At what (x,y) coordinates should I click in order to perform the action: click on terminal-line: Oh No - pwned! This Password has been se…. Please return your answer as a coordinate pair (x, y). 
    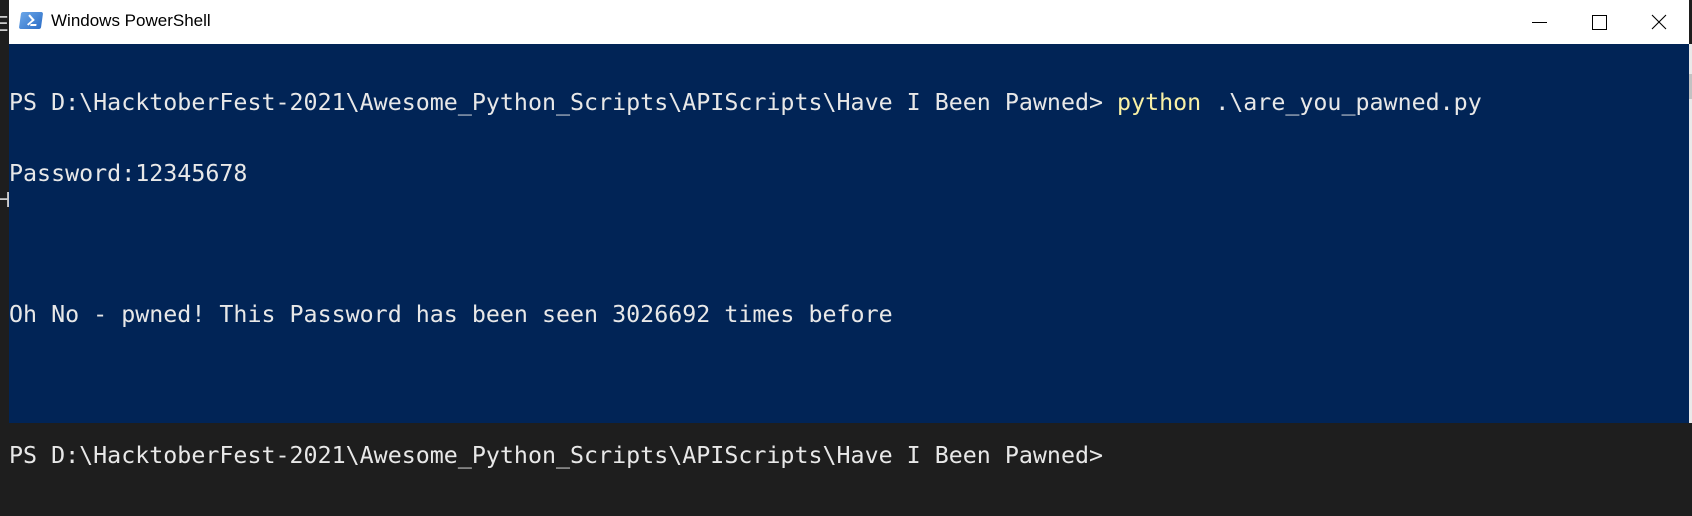
    Looking at the image, I should click on (451, 314).